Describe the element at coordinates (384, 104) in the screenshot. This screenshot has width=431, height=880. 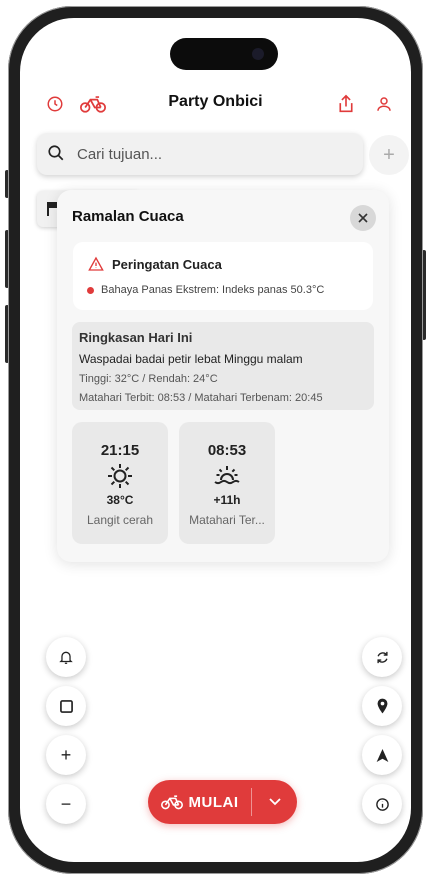
I see `profile-icon` at that location.